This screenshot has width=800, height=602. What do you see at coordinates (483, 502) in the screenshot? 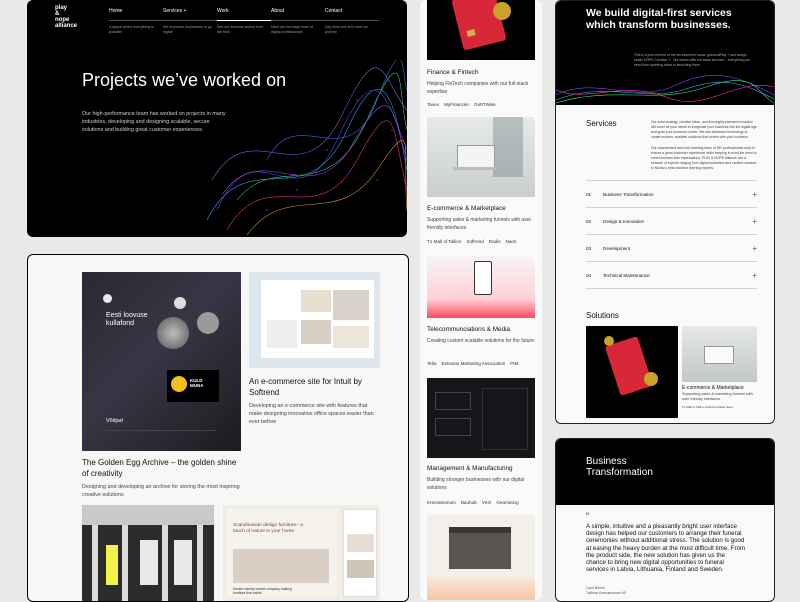
I see `industry-clients: Krematoorium Bauhub VKG Geomining` at bounding box center [483, 502].